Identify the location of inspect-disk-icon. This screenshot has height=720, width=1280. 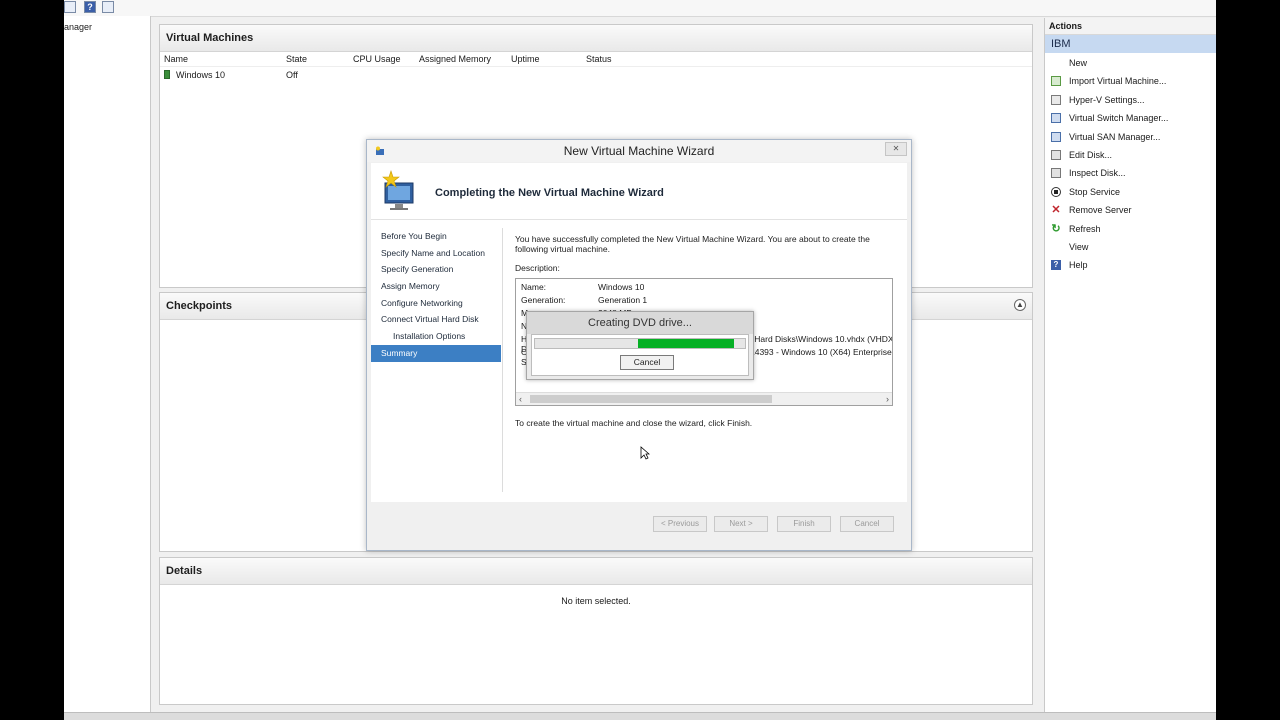
(1056, 173).